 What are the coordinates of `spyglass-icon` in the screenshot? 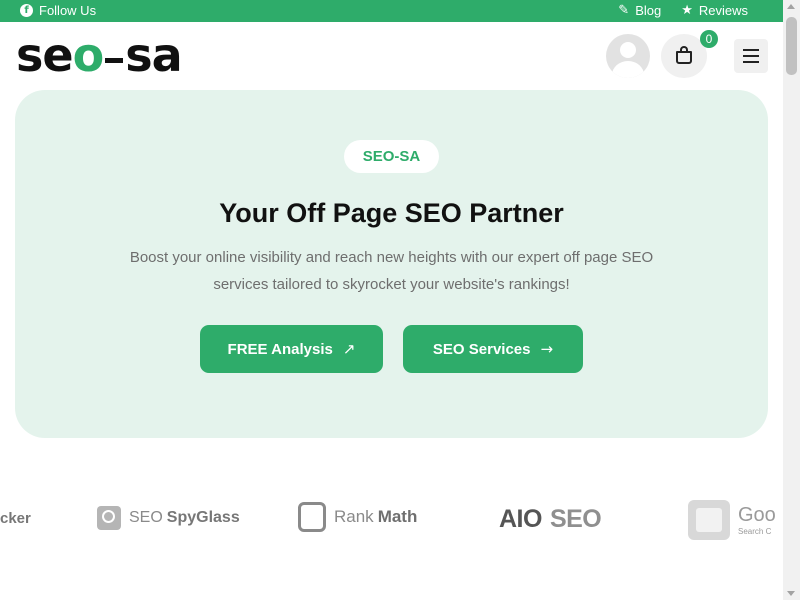 It's located at (109, 518).